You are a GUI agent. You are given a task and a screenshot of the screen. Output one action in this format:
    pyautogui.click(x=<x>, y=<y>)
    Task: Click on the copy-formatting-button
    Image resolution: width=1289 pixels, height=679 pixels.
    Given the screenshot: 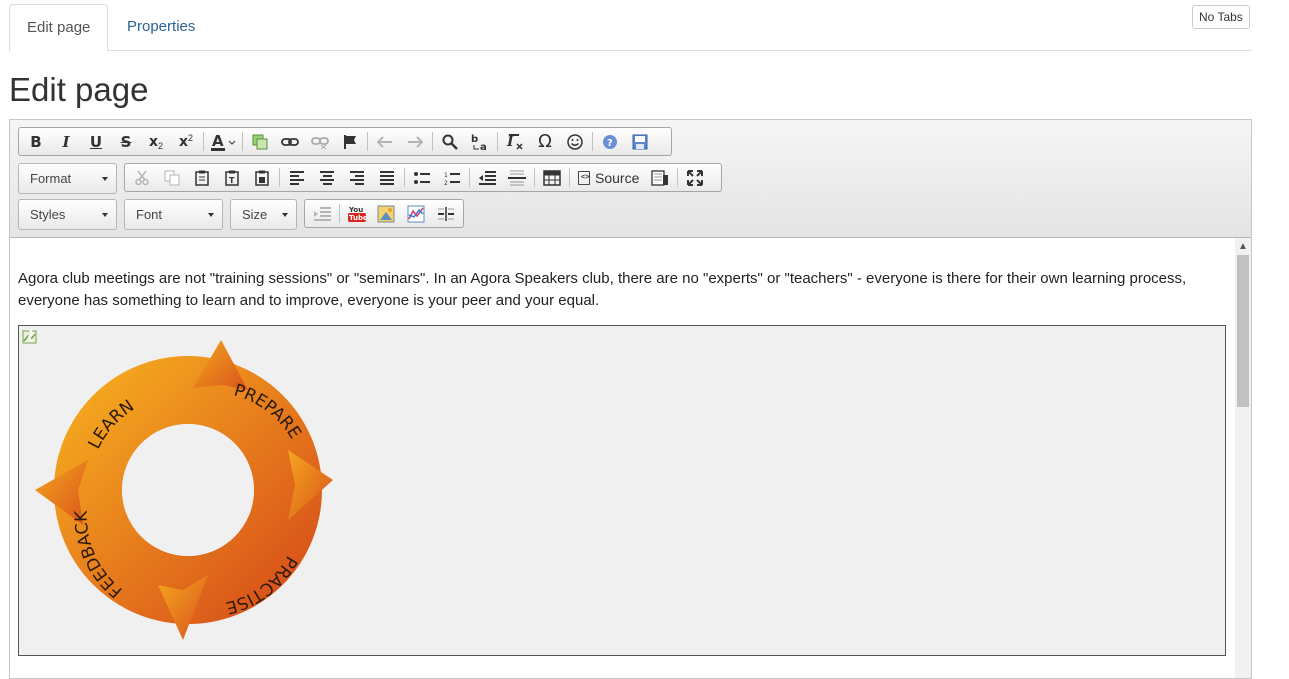 What is the action you would take?
    pyautogui.click(x=260, y=141)
    